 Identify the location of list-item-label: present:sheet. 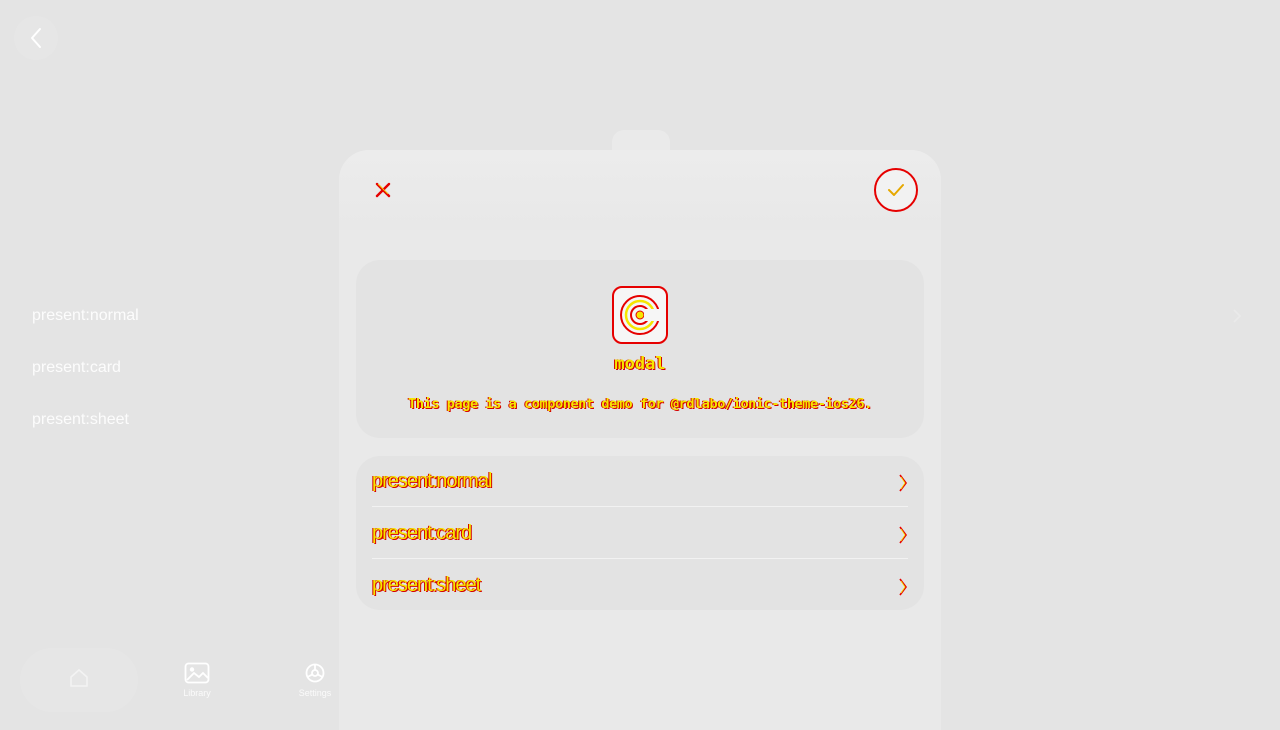
(426, 585).